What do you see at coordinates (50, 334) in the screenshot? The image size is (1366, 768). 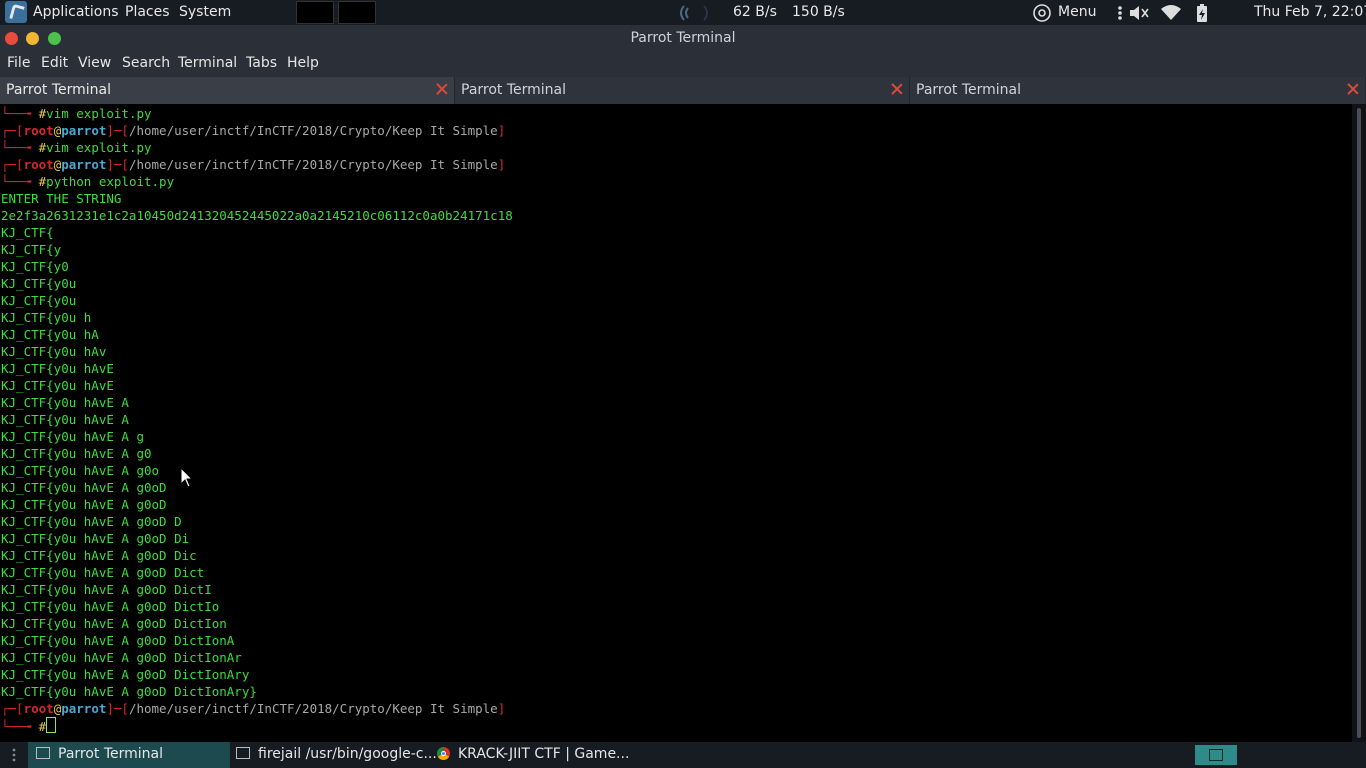 I see `output-line: KJ_CTF{y0u hA` at bounding box center [50, 334].